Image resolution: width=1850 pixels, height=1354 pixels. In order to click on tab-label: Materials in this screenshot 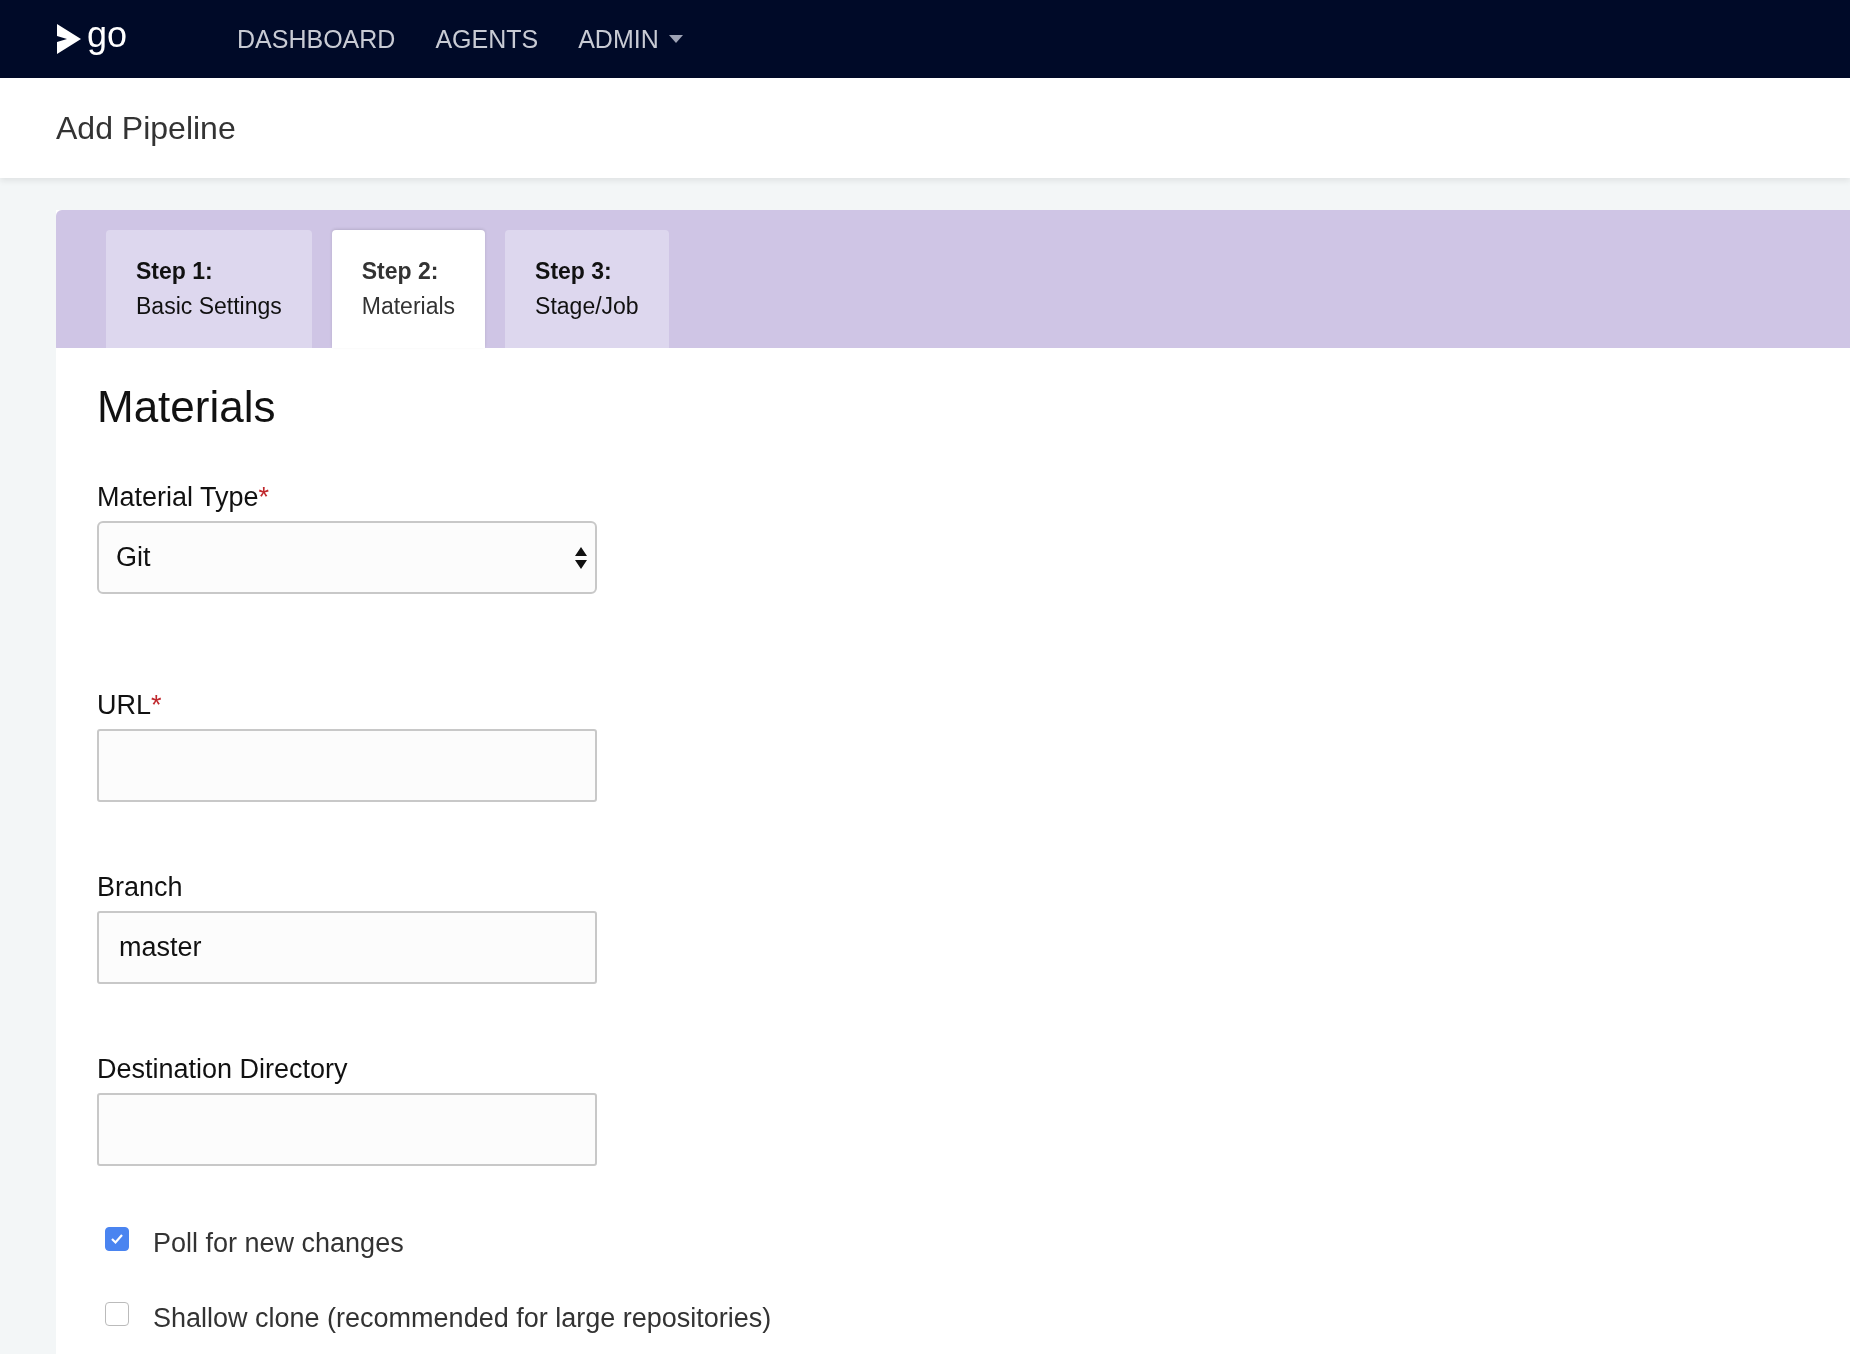, I will do `click(408, 306)`.